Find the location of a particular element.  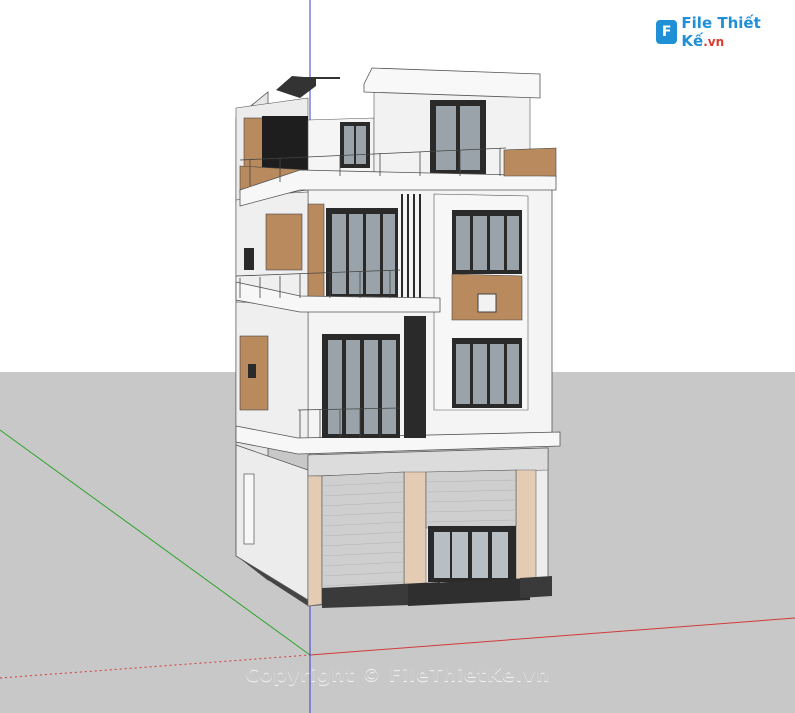

entrance-door is located at coordinates (472, 554).